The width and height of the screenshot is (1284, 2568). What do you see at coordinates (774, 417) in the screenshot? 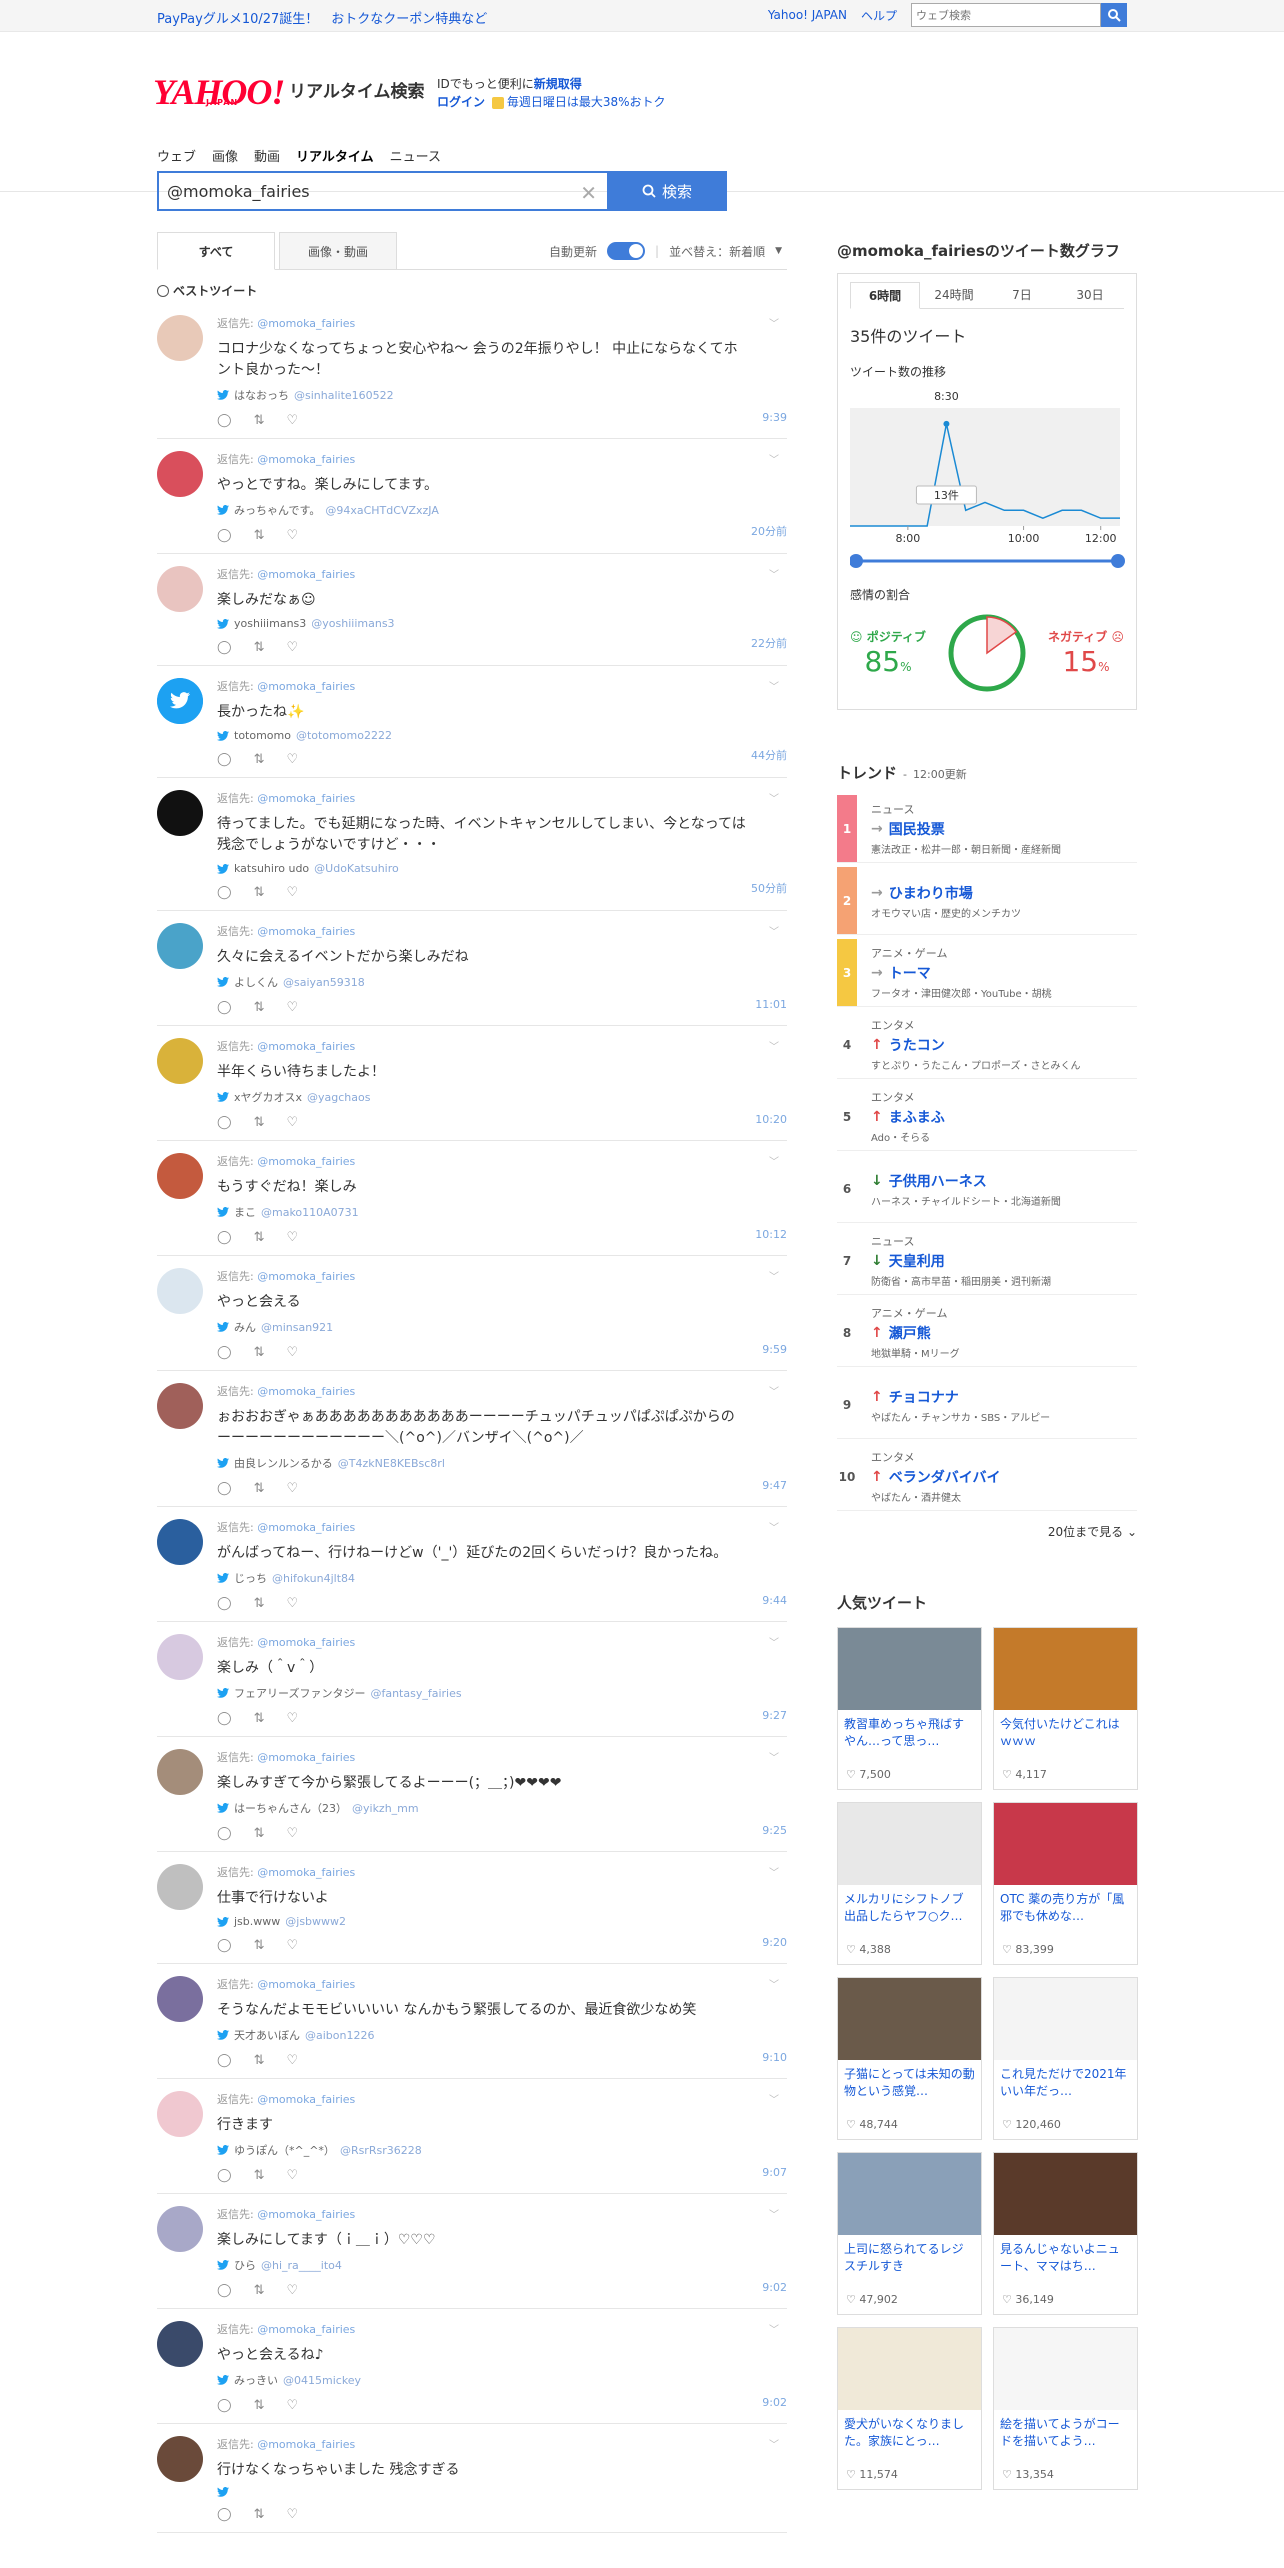
I see `tweet-time: 9:39` at bounding box center [774, 417].